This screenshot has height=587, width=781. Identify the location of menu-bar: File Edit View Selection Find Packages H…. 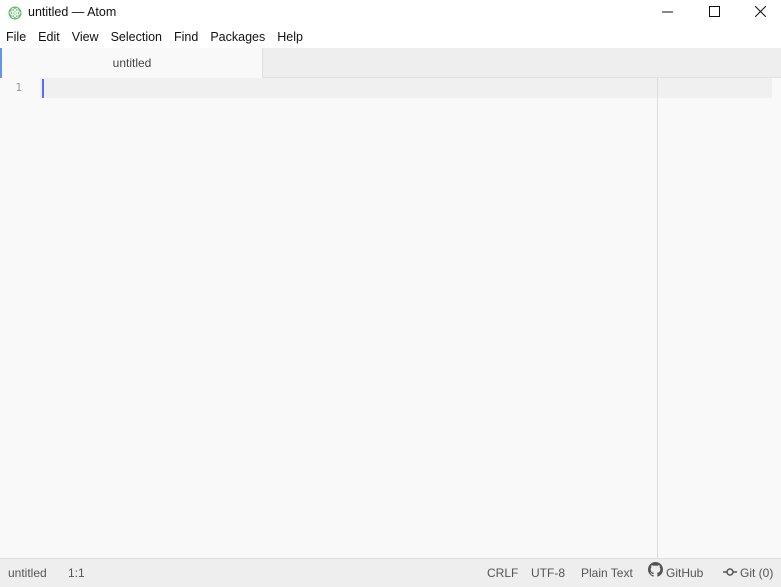
(390, 37).